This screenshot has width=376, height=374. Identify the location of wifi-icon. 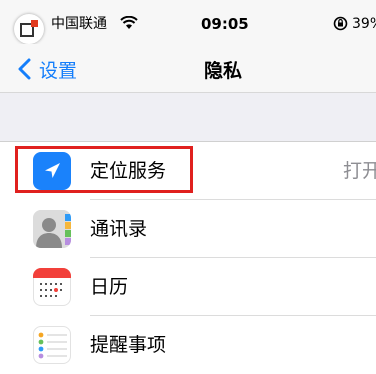
(129, 22).